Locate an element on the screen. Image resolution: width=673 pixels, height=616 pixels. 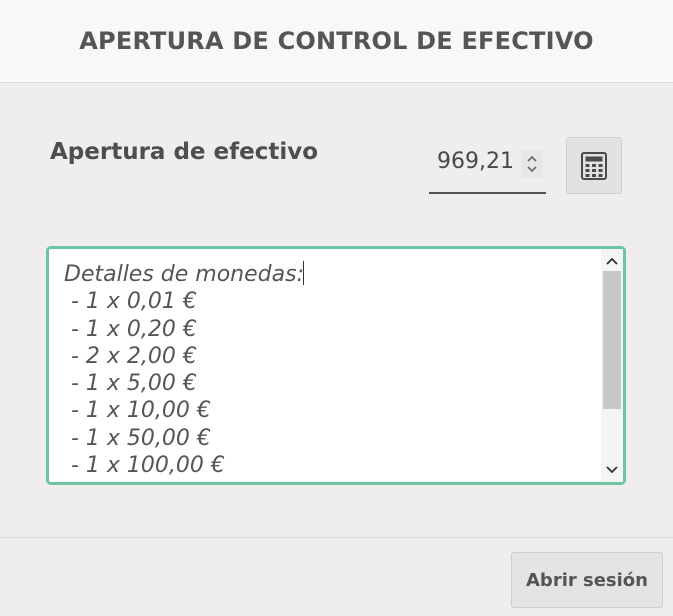
dialog-header: APERTURA DE CONTROL DE EFECTIVO is located at coordinates (336, 41).